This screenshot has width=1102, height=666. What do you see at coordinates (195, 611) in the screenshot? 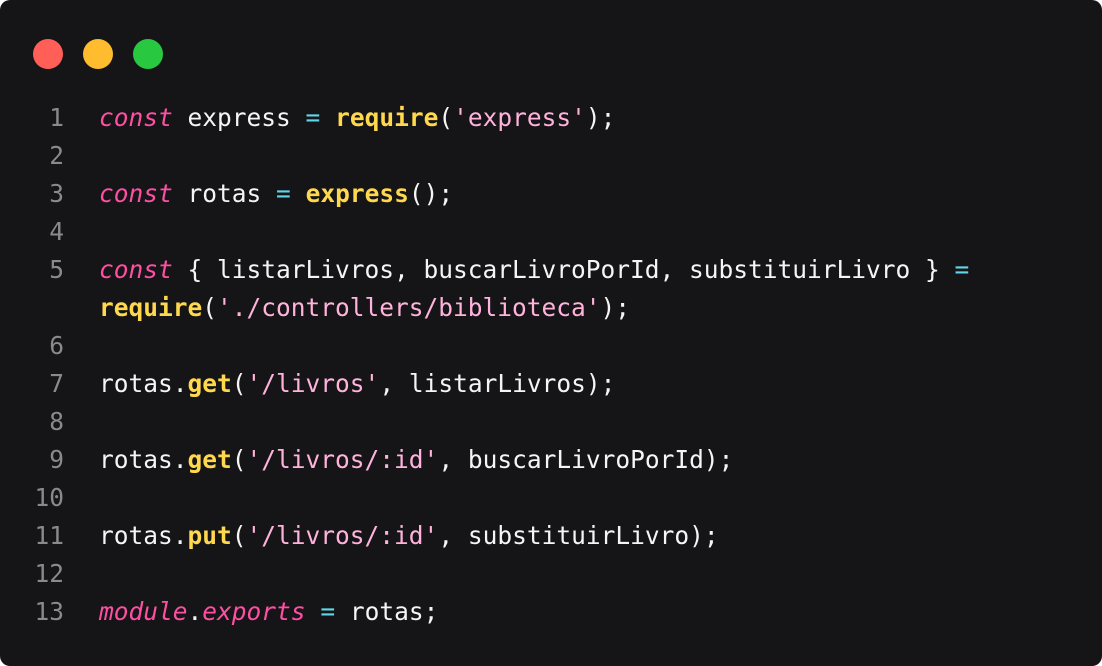
I see `code-token: .` at bounding box center [195, 611].